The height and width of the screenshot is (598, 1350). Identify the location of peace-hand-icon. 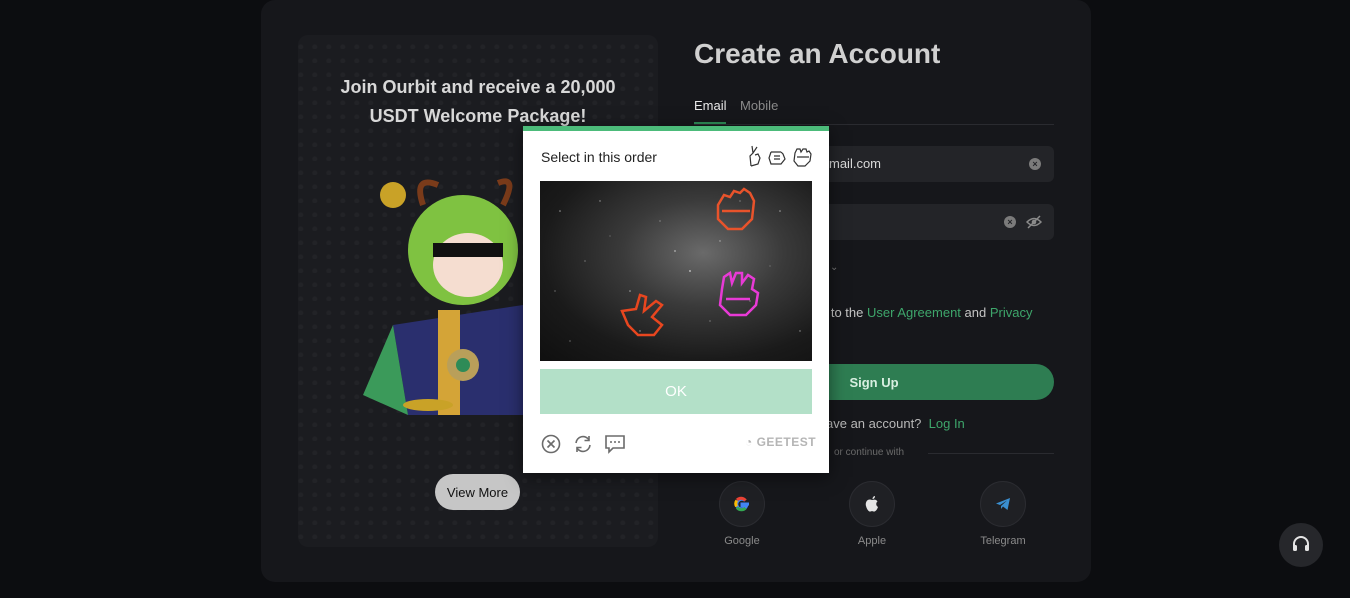
(755, 156).